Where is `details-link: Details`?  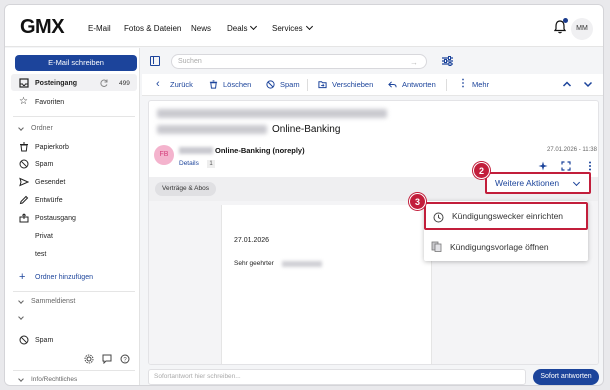 details-link: Details is located at coordinates (189, 163).